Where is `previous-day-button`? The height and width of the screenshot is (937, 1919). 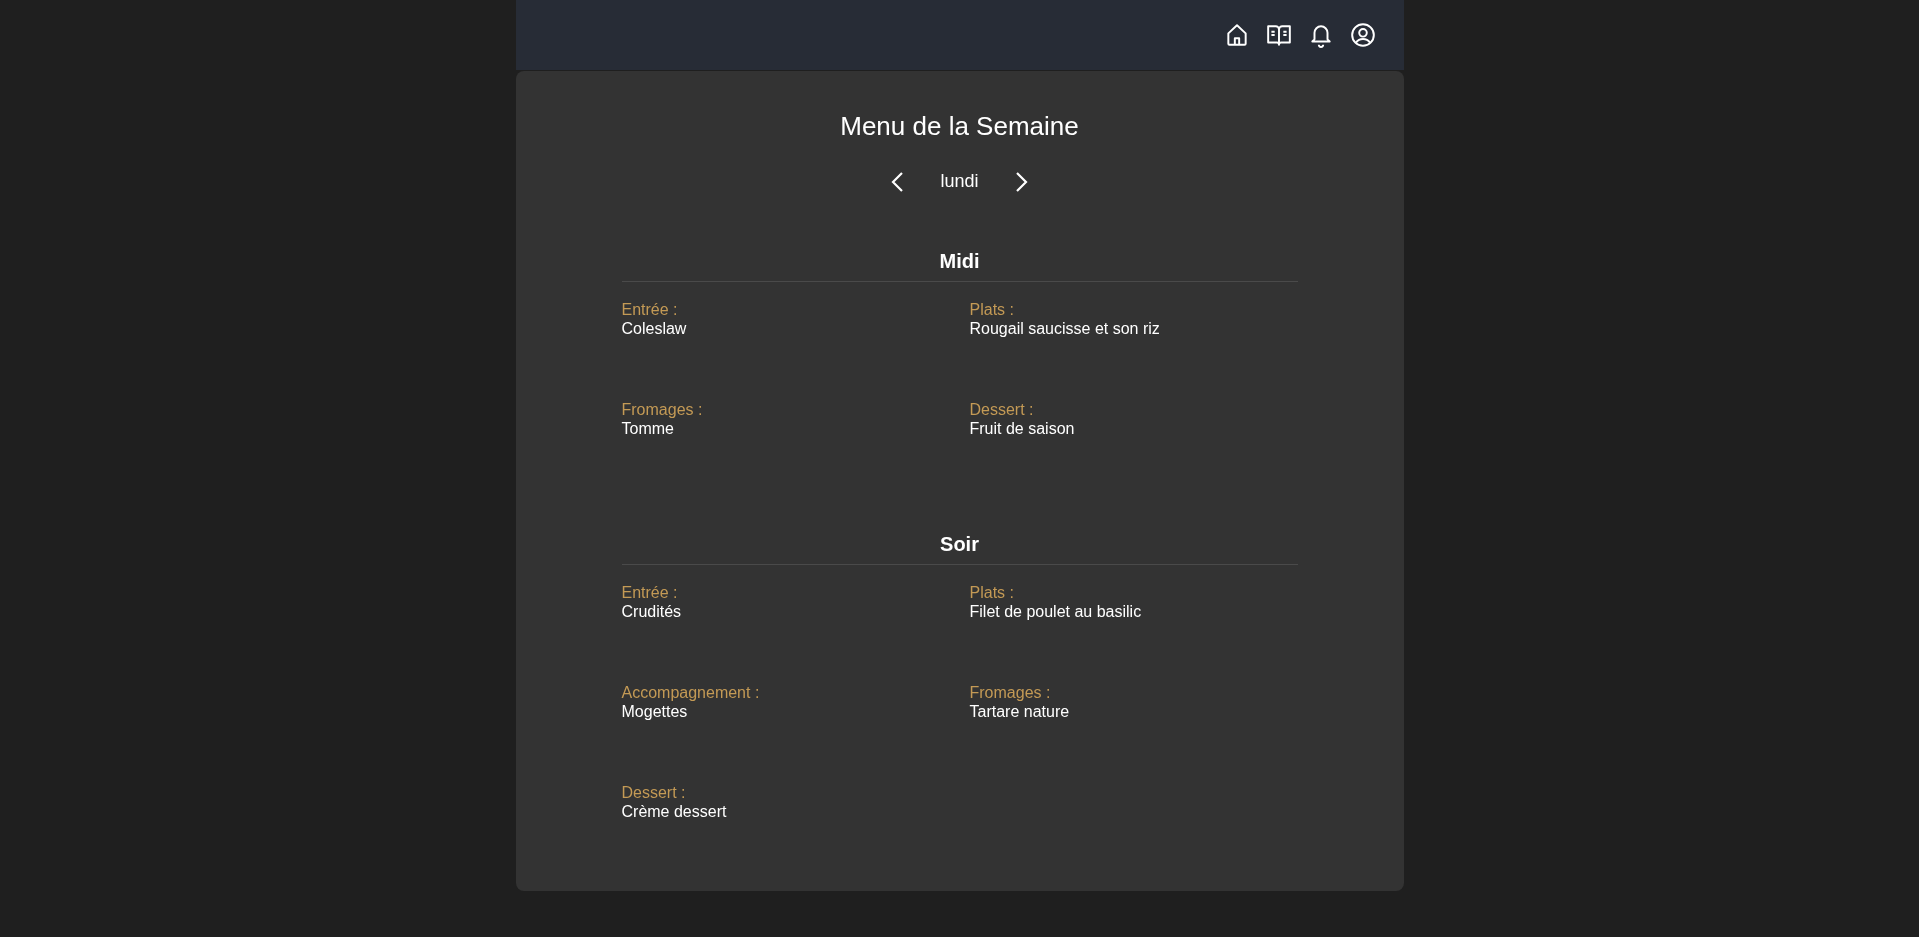 previous-day-button is located at coordinates (897, 181).